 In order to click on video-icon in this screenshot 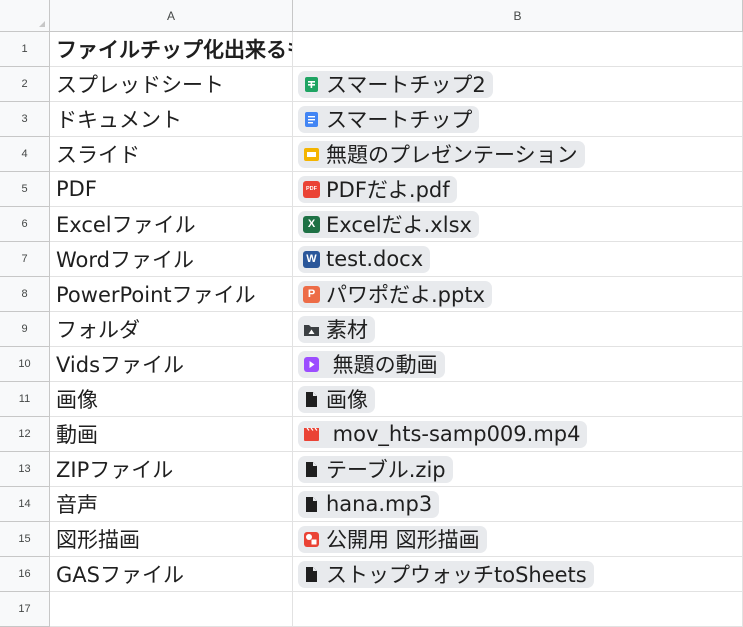, I will do `click(311, 434)`.